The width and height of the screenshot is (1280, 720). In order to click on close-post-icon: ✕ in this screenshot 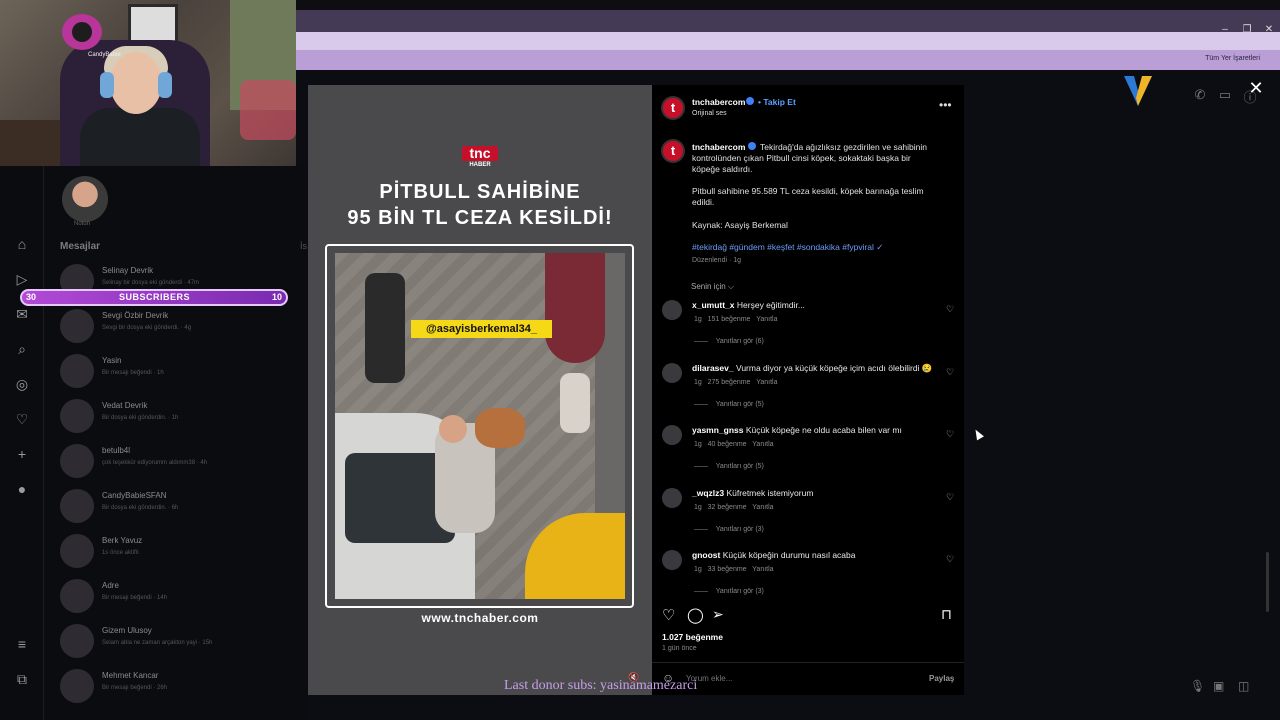, I will do `click(1256, 88)`.